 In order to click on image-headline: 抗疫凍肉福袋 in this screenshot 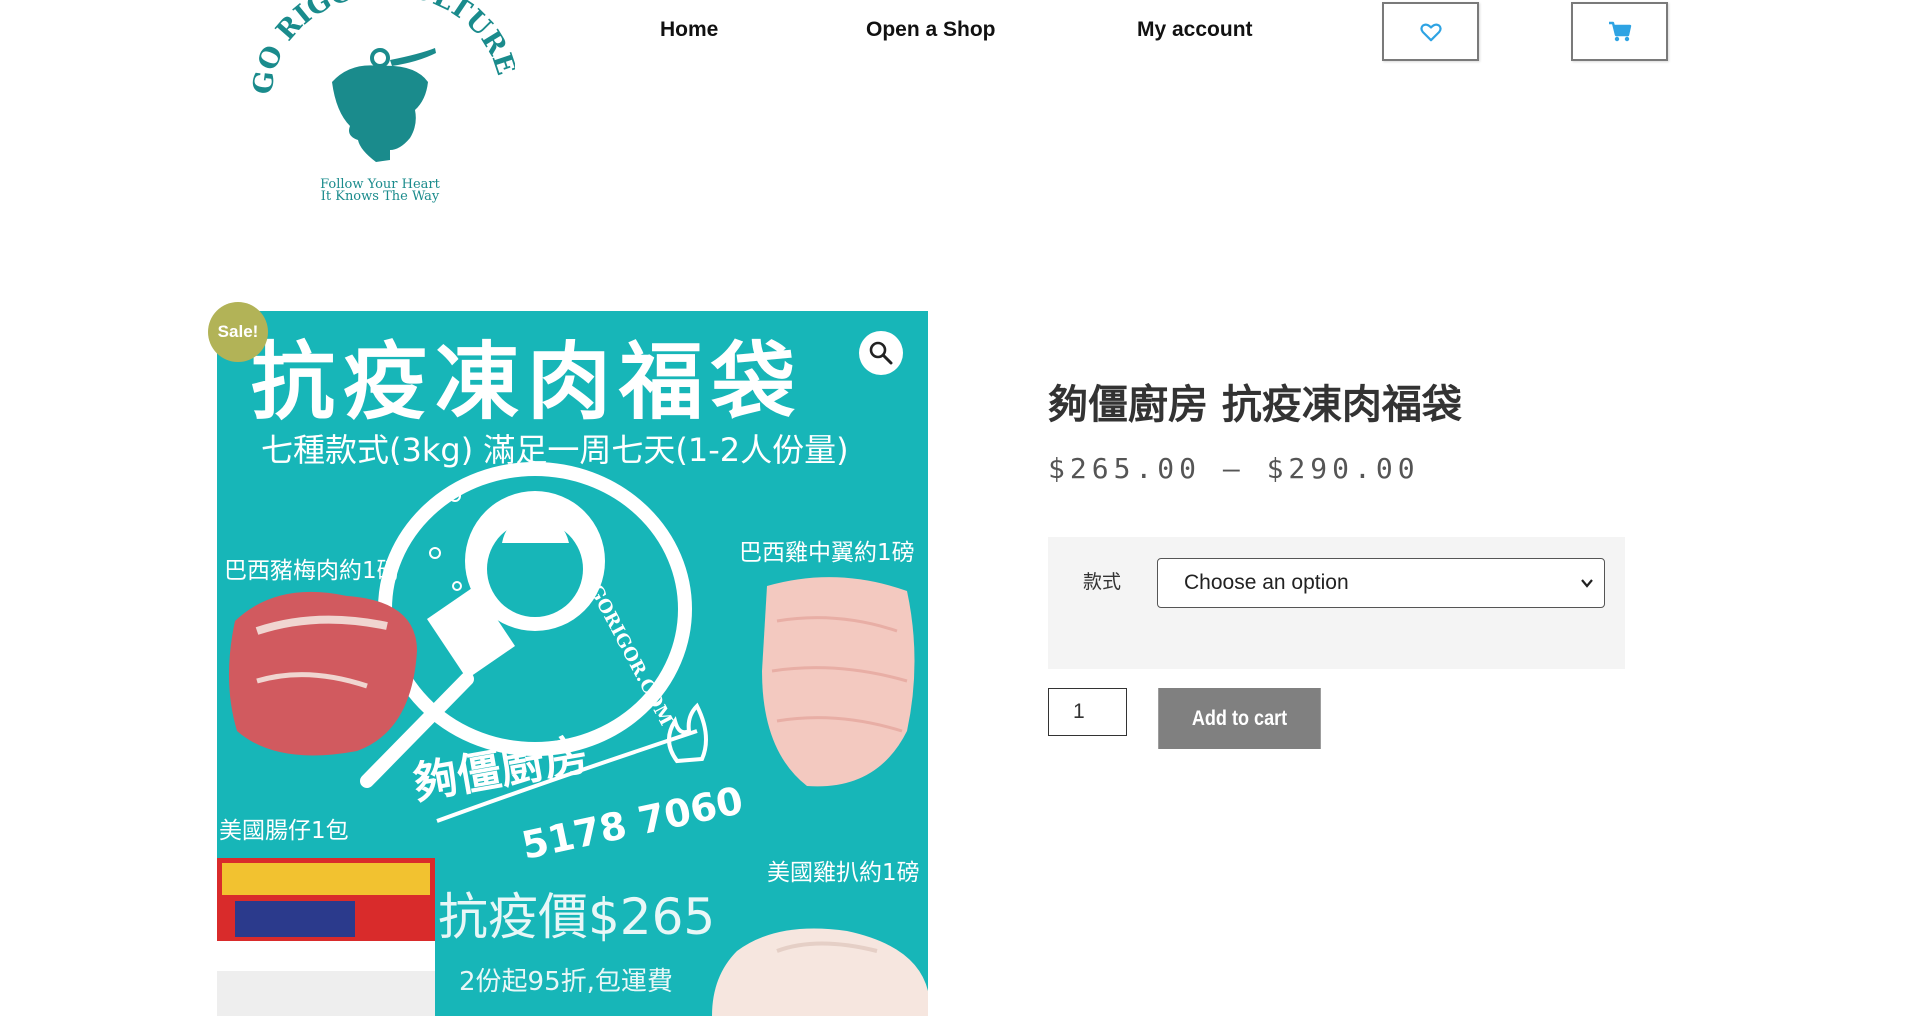, I will do `click(527, 382)`.